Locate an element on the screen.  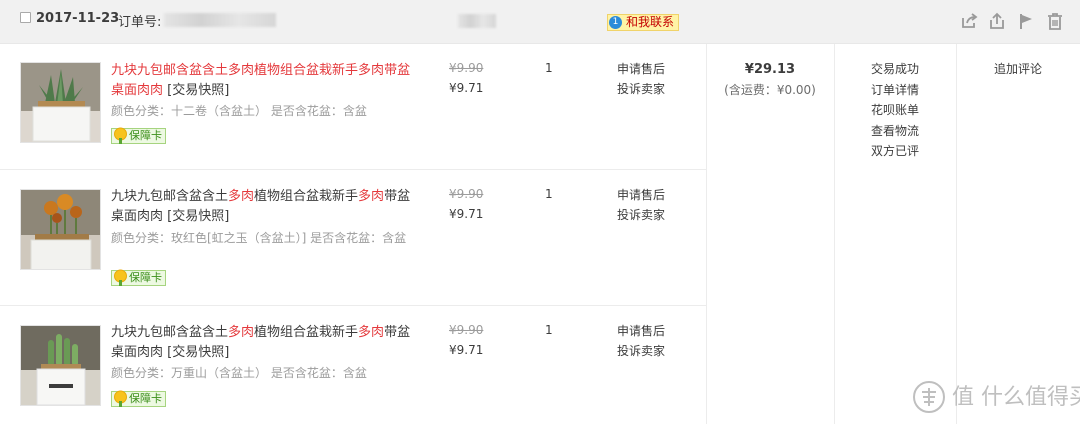
redacted-shop-name is located at coordinates (477, 21).